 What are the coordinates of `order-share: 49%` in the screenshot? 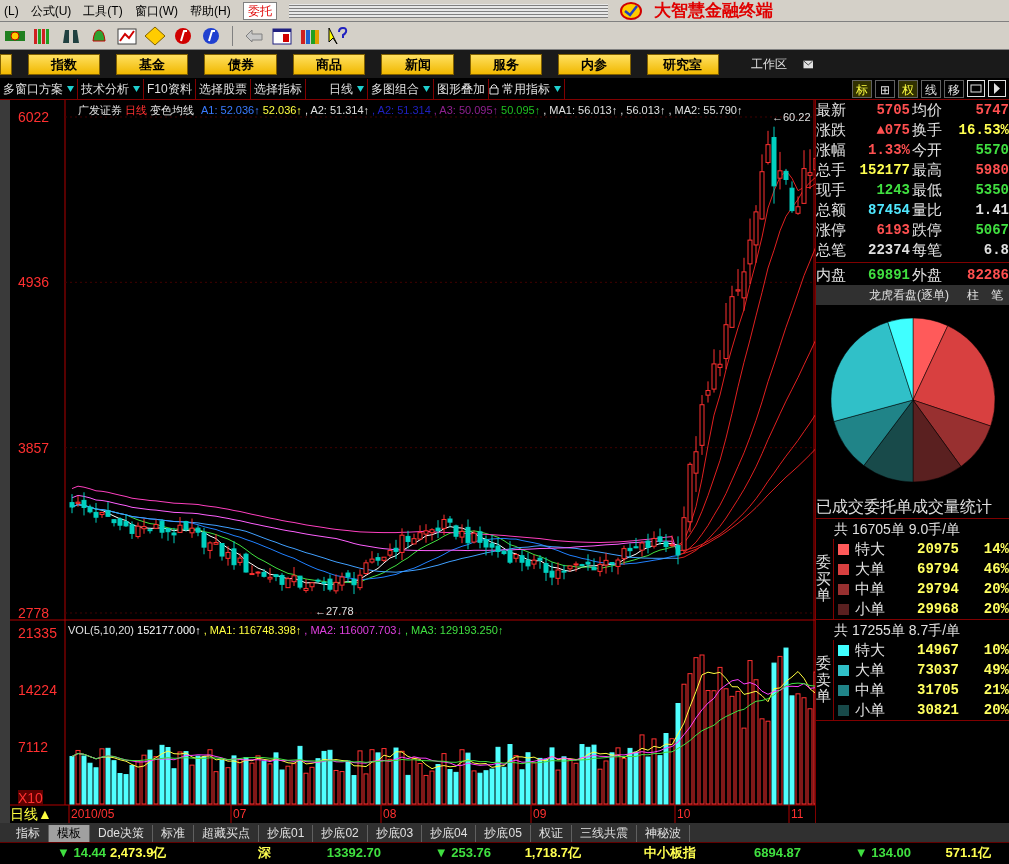 It's located at (995, 670).